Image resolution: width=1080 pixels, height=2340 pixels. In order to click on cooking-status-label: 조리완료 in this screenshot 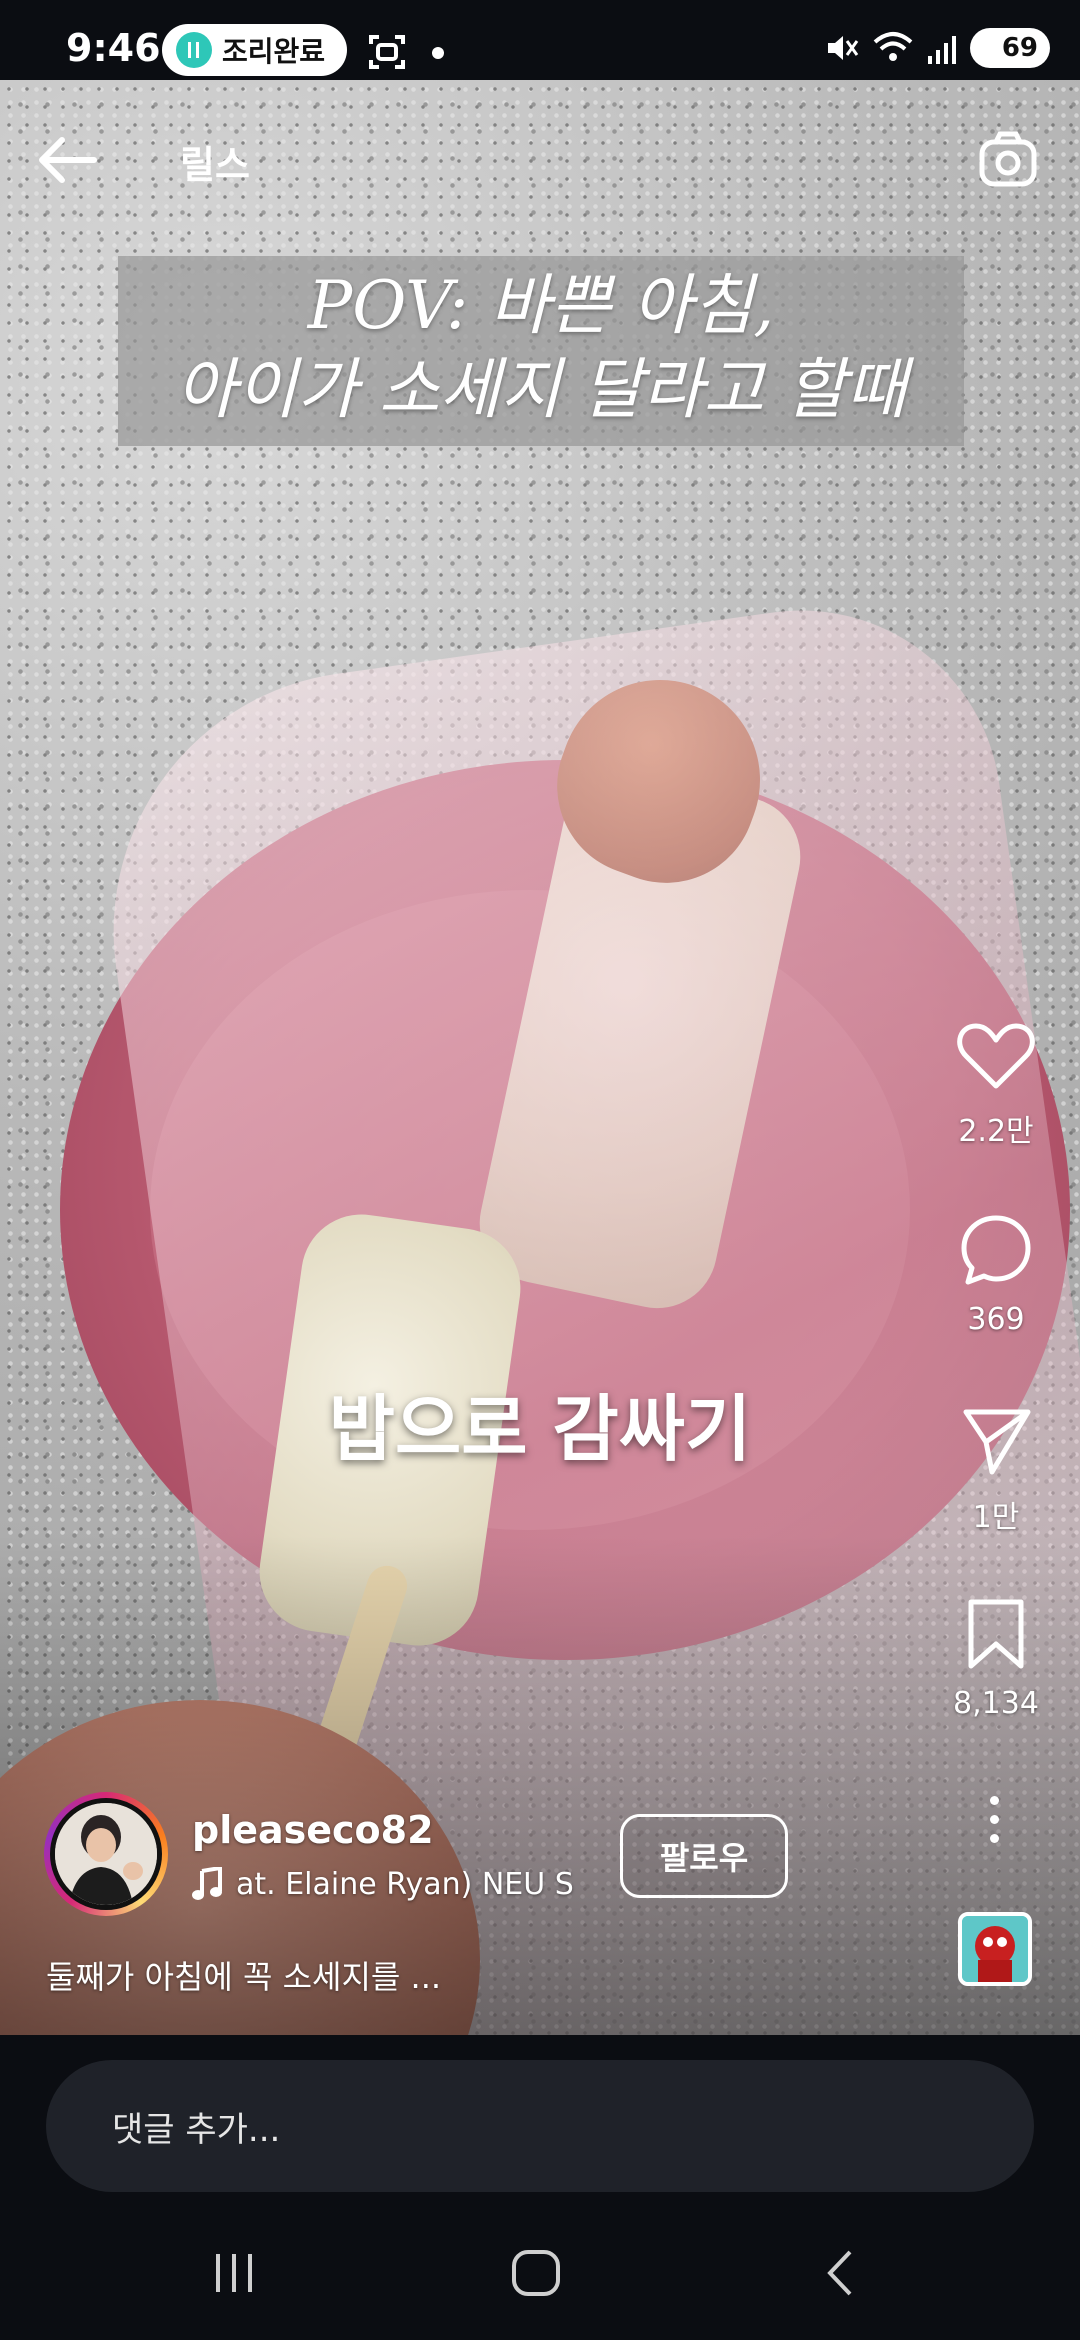, I will do `click(274, 51)`.